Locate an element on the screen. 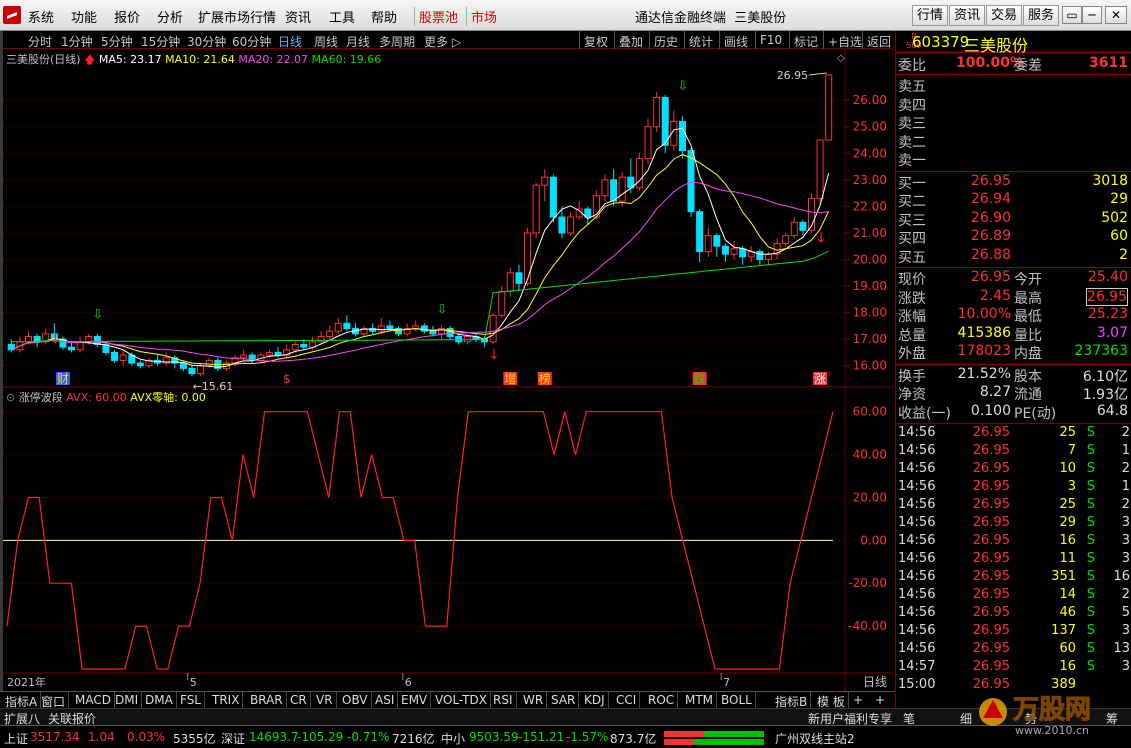 This screenshot has width=1131, height=748. indicator-tab-2: MACD is located at coordinates (93, 700).